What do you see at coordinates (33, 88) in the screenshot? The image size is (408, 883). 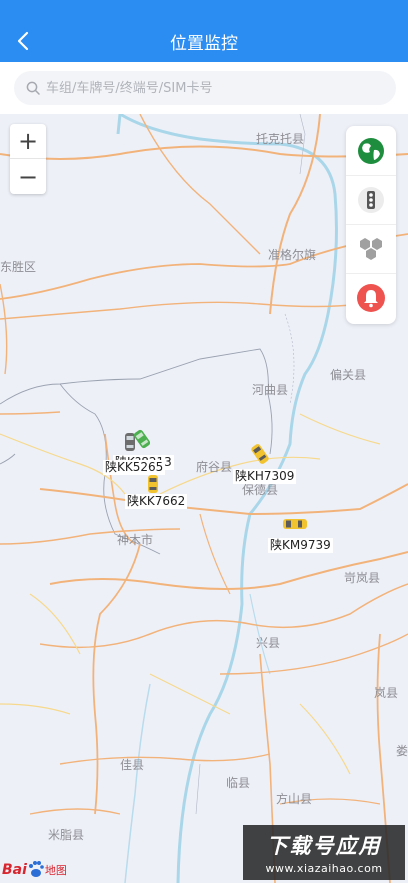 I see `search-icon` at bounding box center [33, 88].